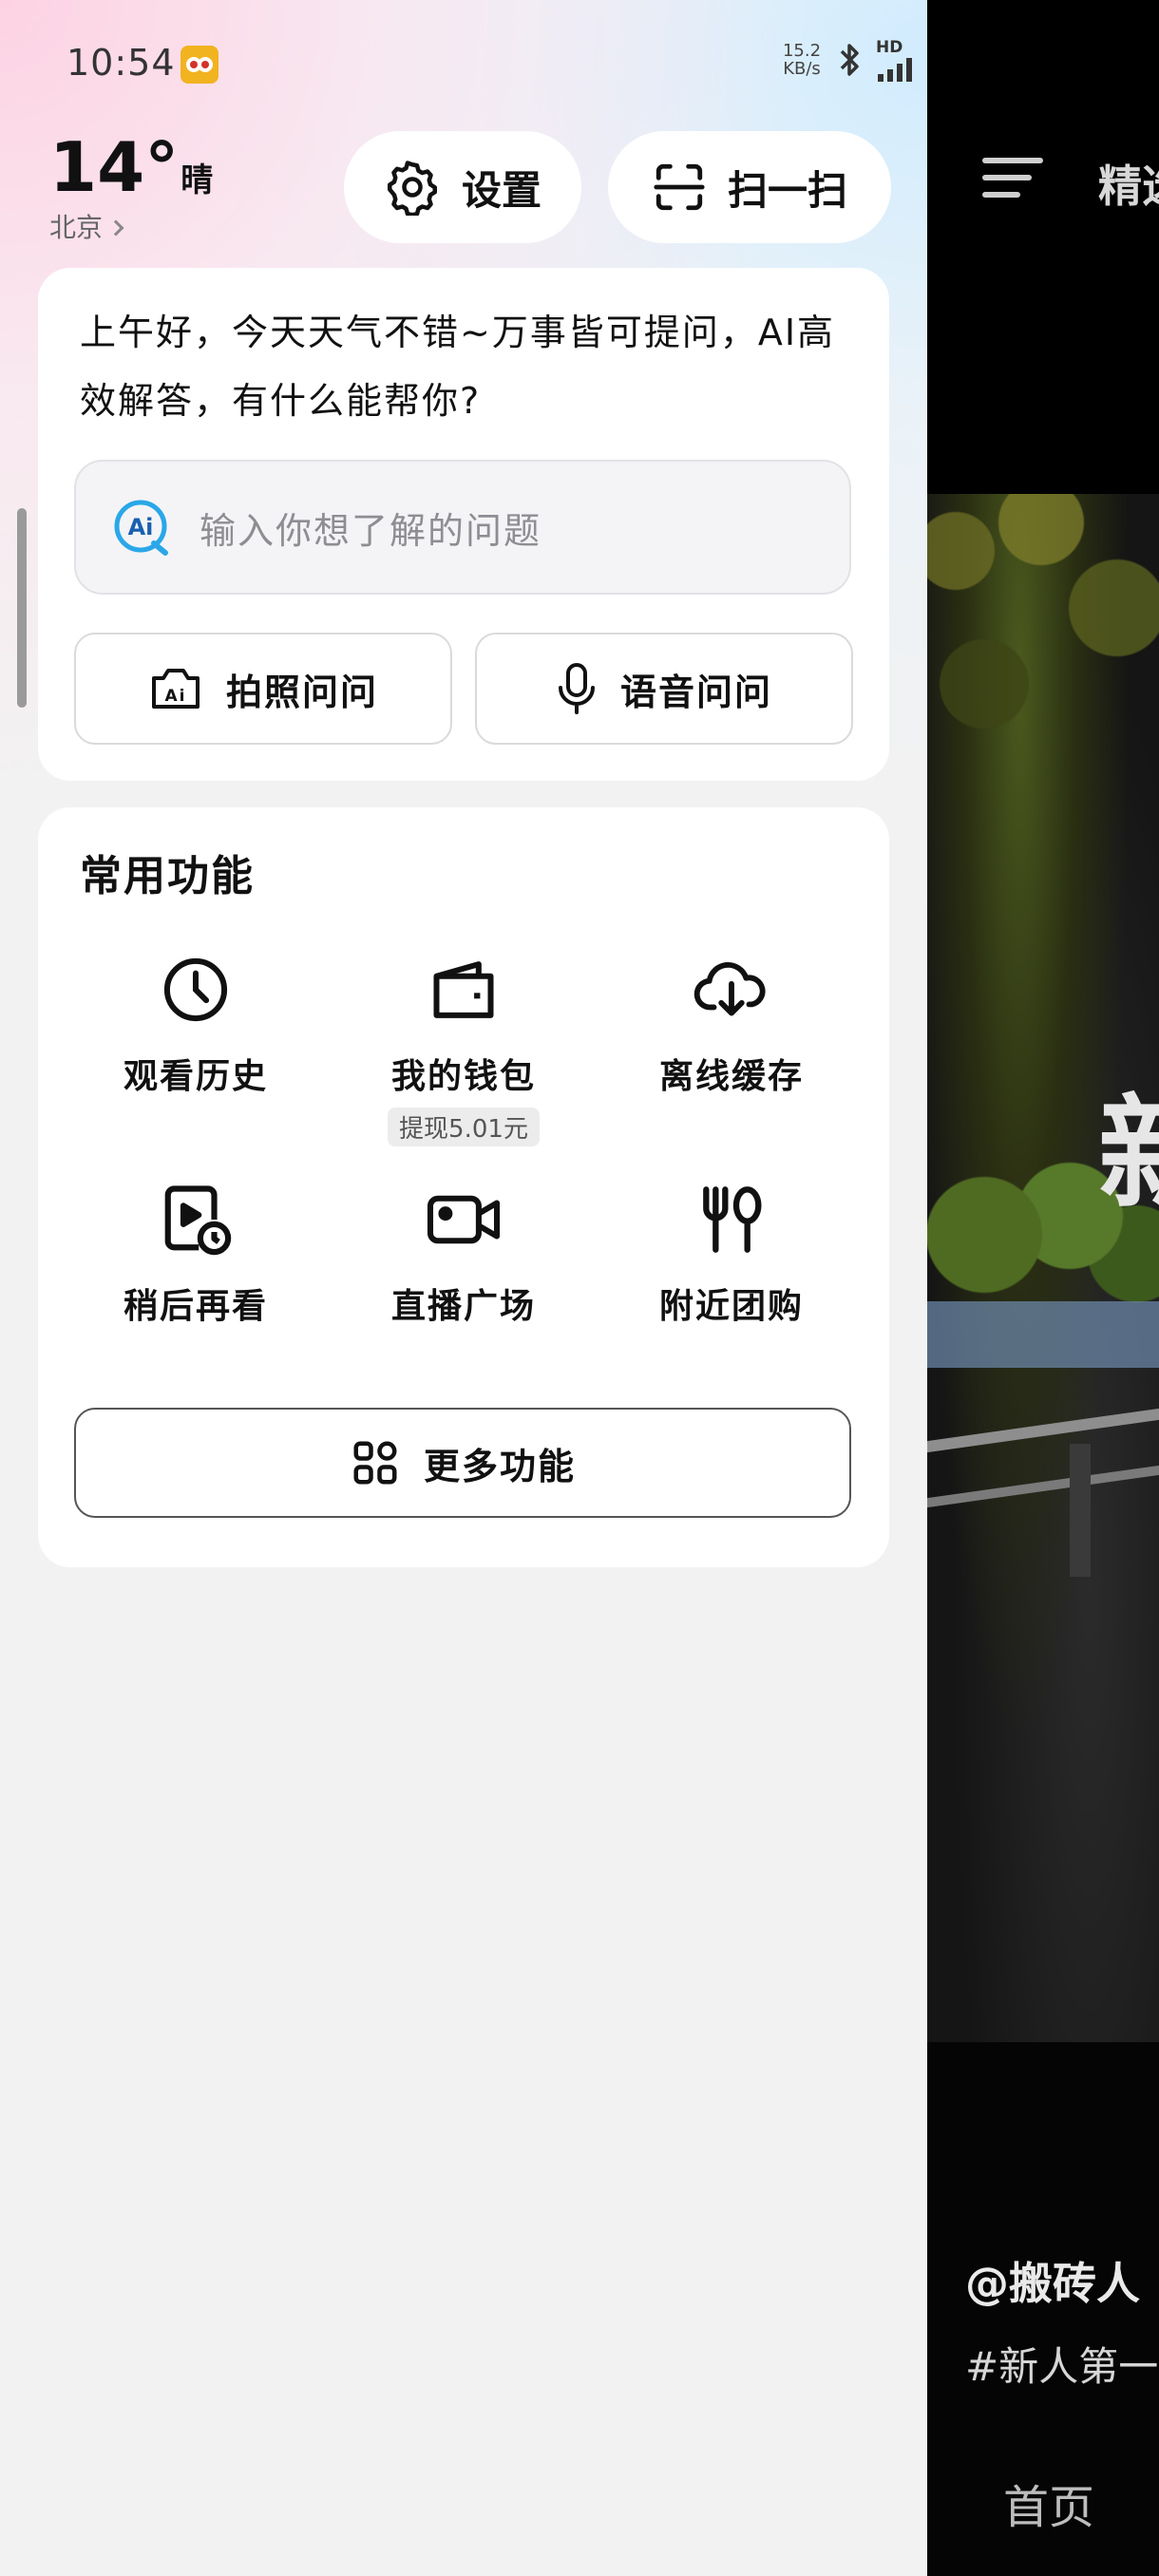  Describe the element at coordinates (1052, 2280) in the screenshot. I see `video-author: @搬砖人` at that location.